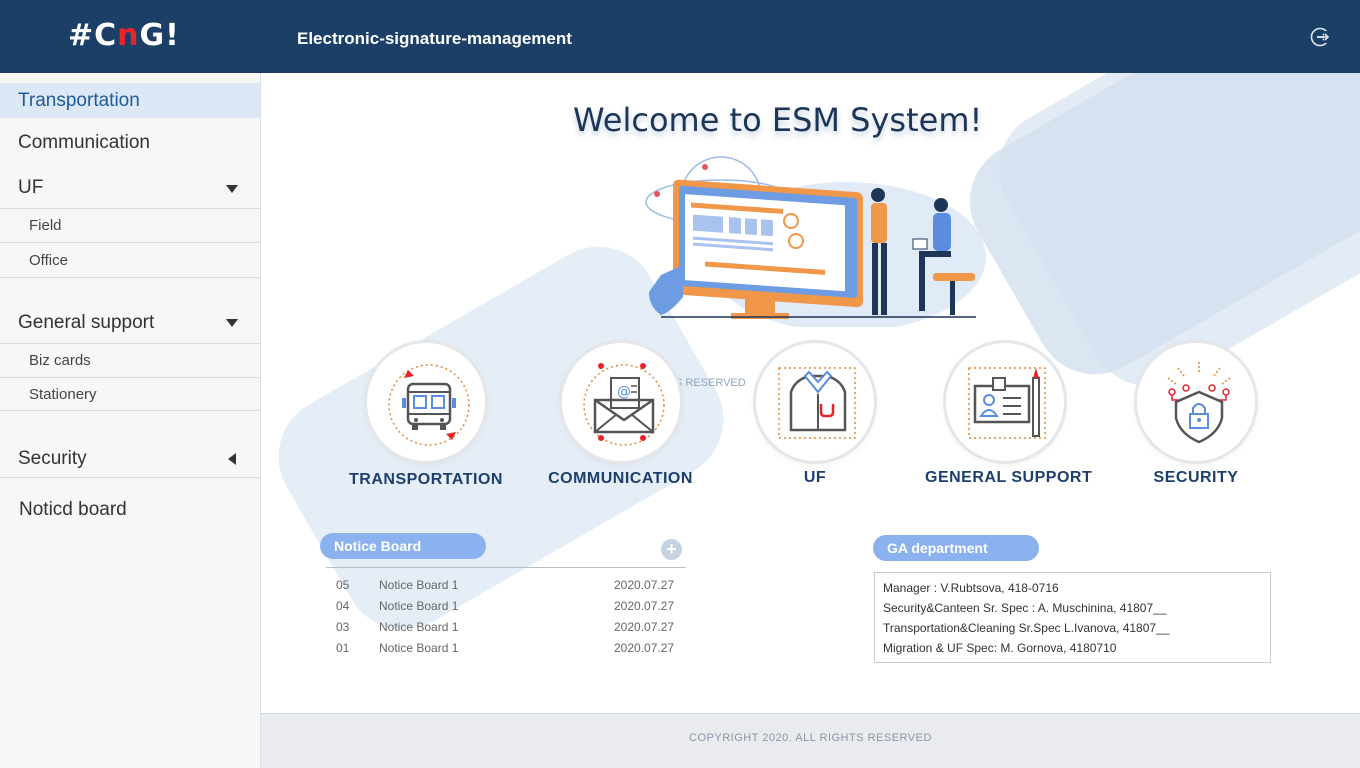  Describe the element at coordinates (93, 35) in the screenshot. I see `logo-prefix: #C` at that location.